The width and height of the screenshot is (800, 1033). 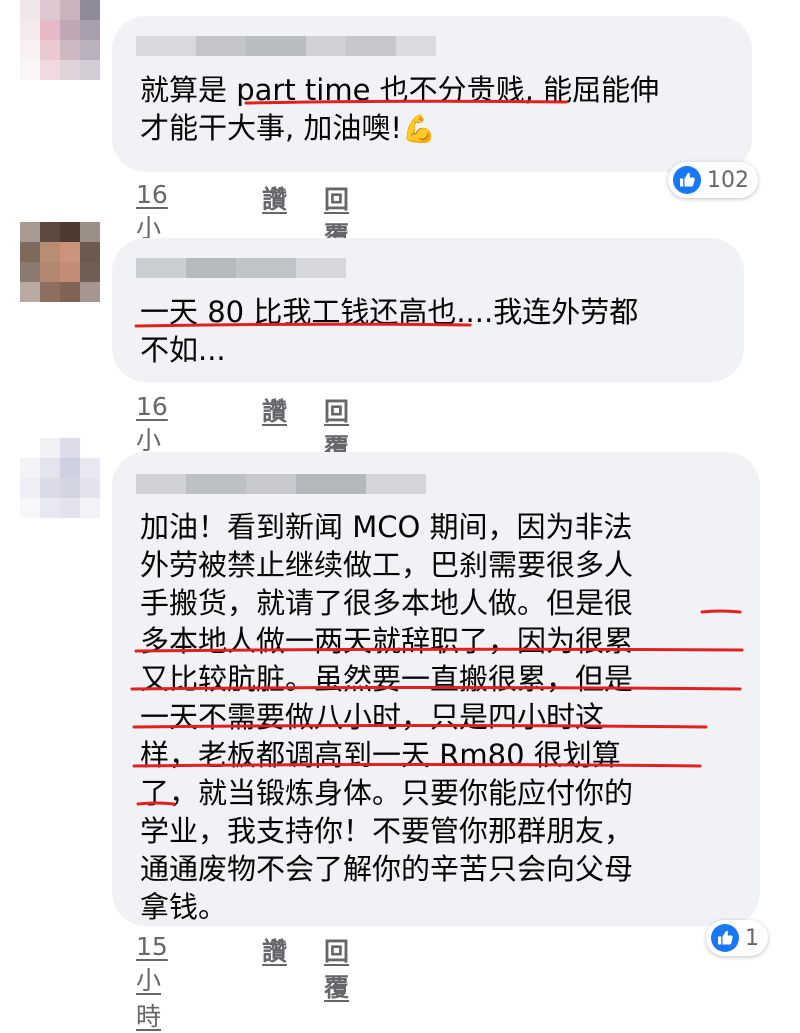 I want to click on reply-button: 回覆, so click(x=336, y=968).